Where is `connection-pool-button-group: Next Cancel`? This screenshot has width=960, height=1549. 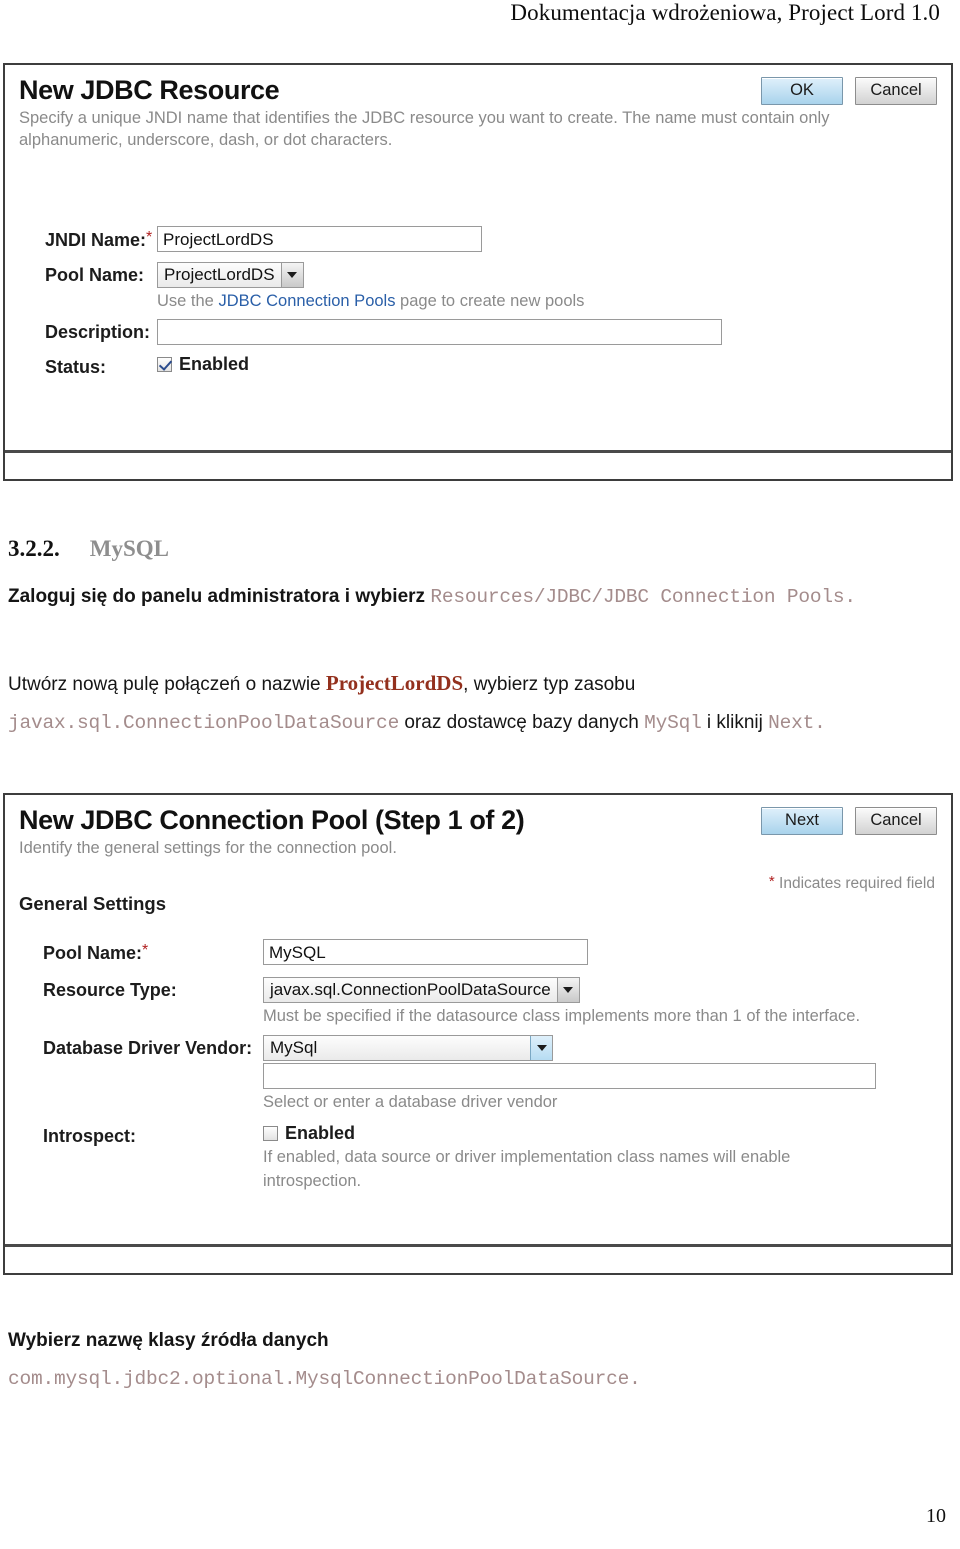
connection-pool-button-group: Next Cancel is located at coordinates (849, 821).